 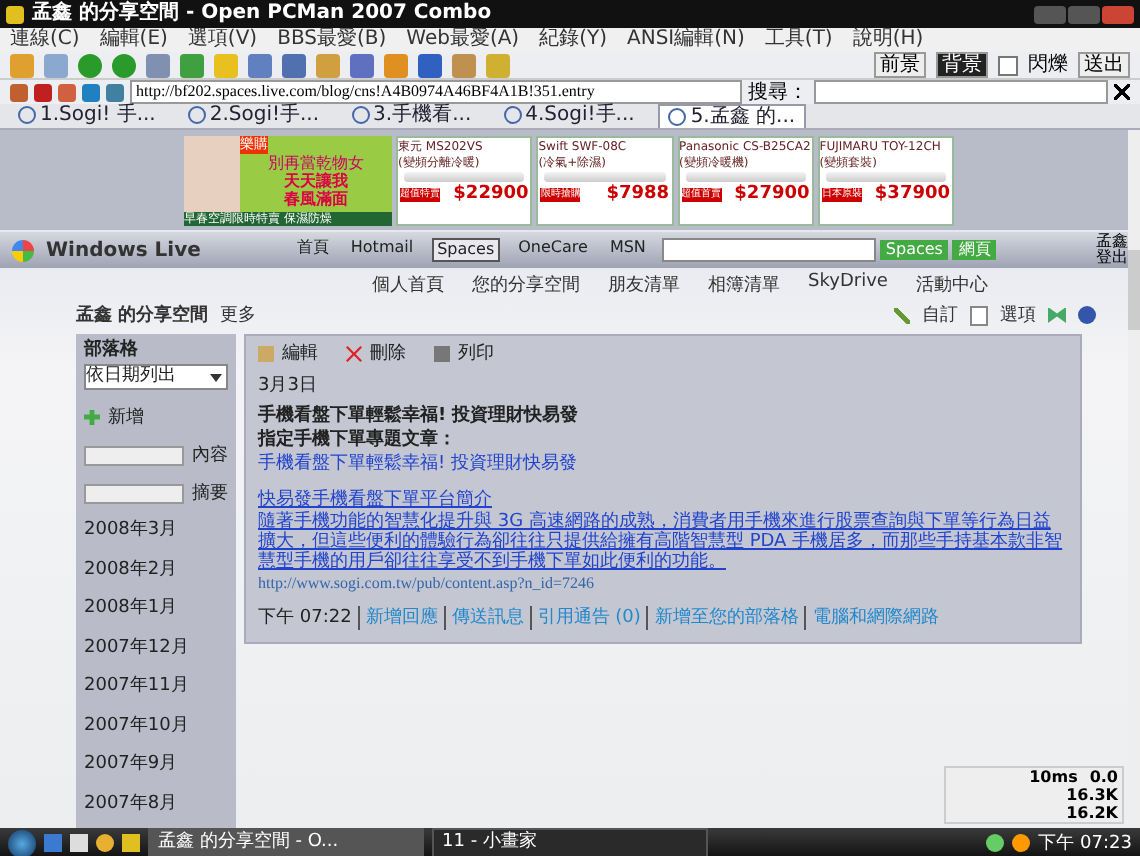 What do you see at coordinates (663, 542) in the screenshot?
I see `post-body: 隨著手機功能的智慧化提升與 3G 高速網路的成熟，消費者用手機來進行股票查詢與下單等行為日益擴大，但這些便利的體驗行為卻往往只提供給擁有高階智慧型 PDA 手機居多，而那些手持基本款非智慧型手機的用戶卻往往享受不到手機下單如此便利的功能。` at bounding box center [663, 542].